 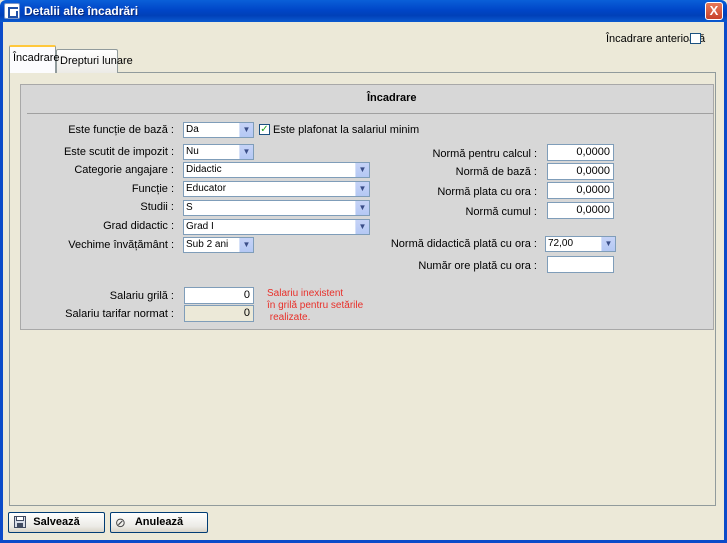 I want to click on calc-norm-input: 0,0000, so click(x=580, y=152).